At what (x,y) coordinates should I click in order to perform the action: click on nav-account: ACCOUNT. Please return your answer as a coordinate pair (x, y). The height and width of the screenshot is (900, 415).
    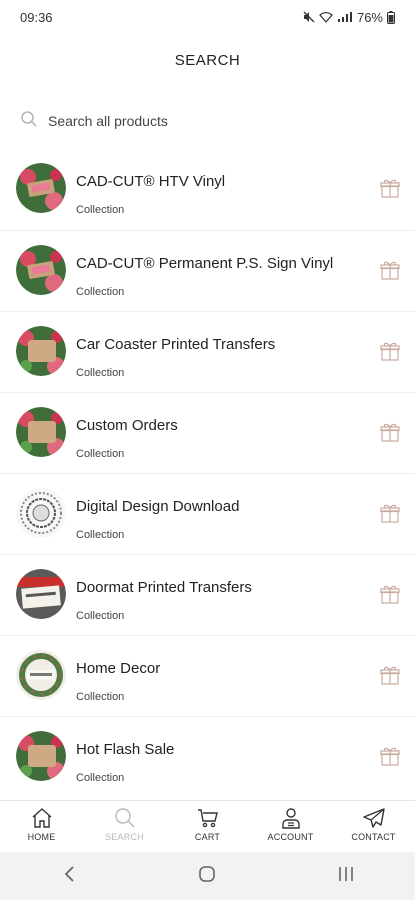
    Looking at the image, I should click on (290, 827).